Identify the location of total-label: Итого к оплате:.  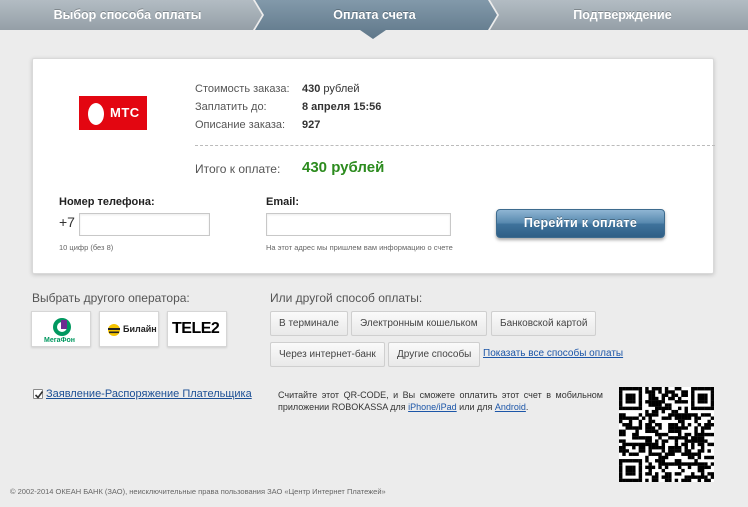
(238, 169).